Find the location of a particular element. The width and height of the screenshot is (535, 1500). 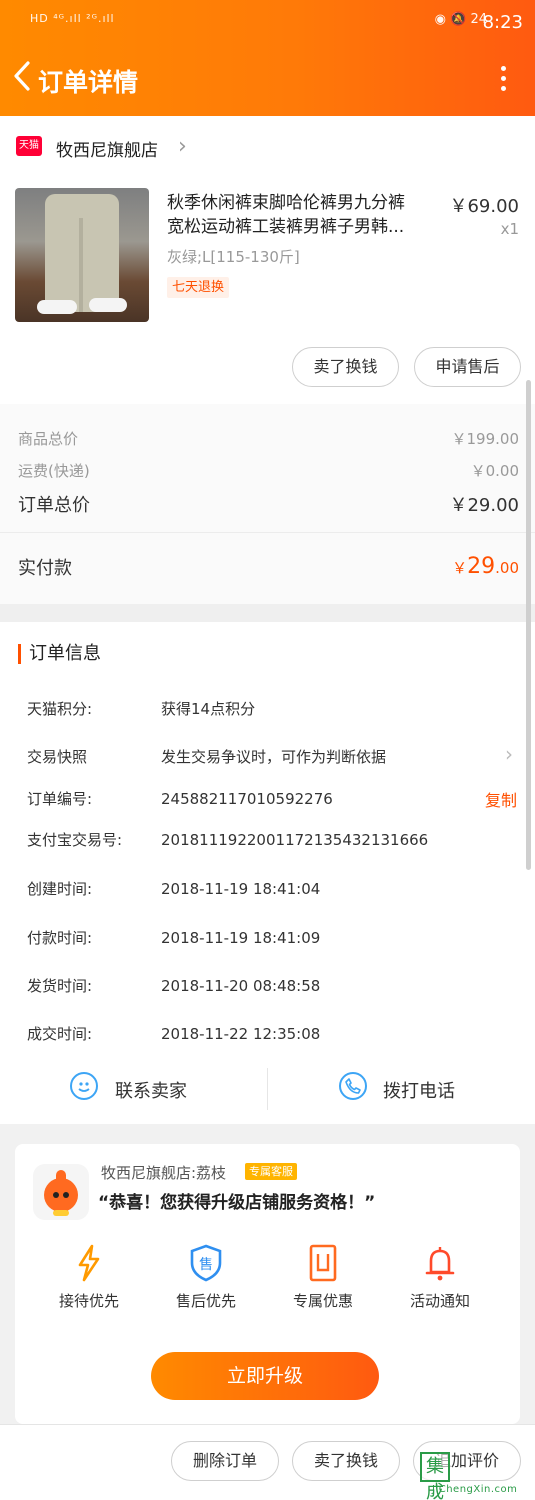

product-sku: 灰绿;L[115-130斤] is located at coordinates (233, 257).